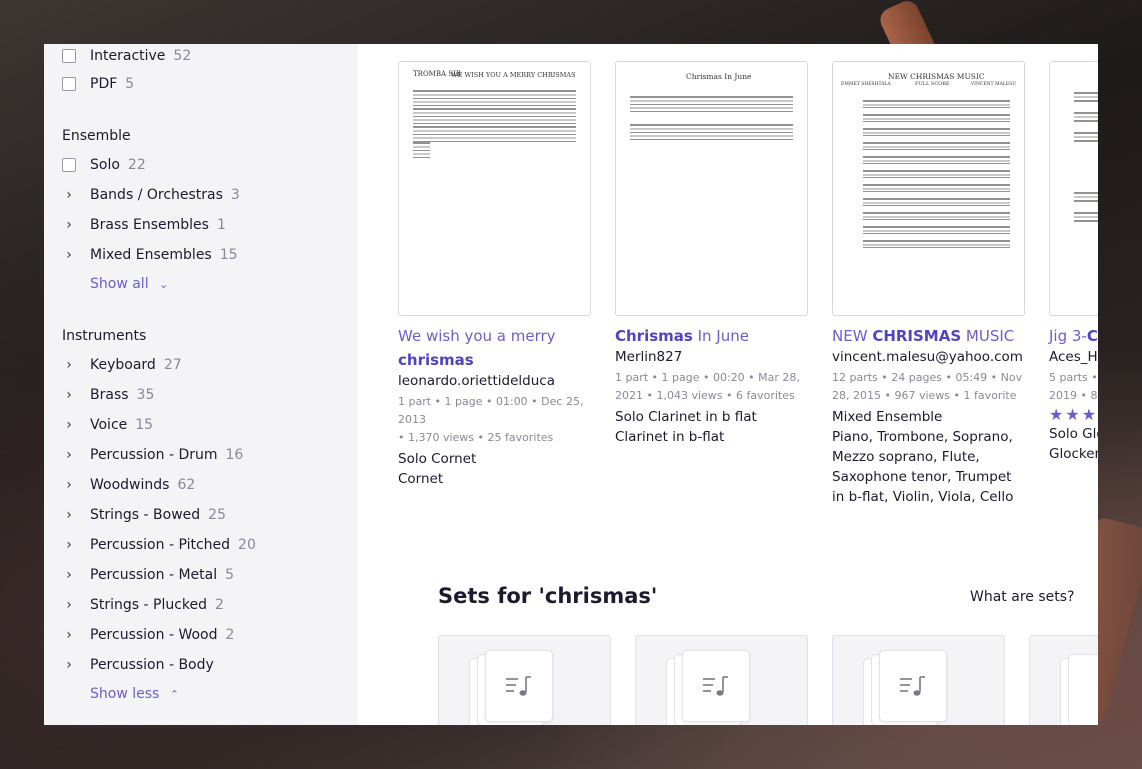  I want to click on filter-brass-ensembles: › Brass Ensembles 1, so click(144, 225).